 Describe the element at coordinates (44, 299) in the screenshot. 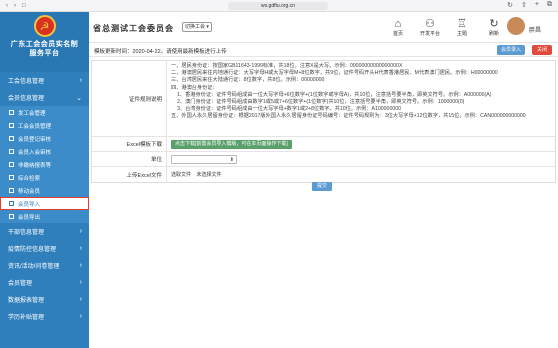

I see `sidebar-item: 数据报表管理 ›` at that location.